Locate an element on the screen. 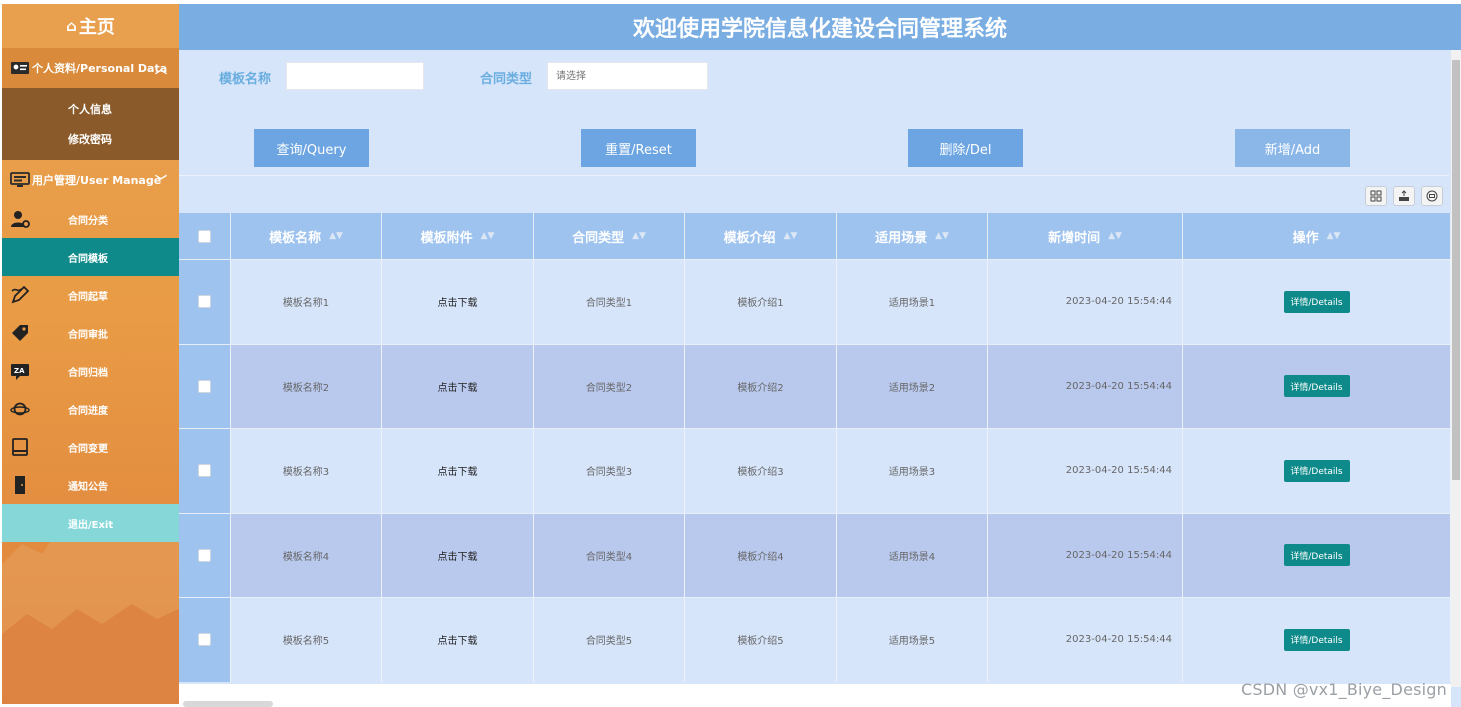 Image resolution: width=1461 pixels, height=707 pixels. cell-template-name: 模板名称1 is located at coordinates (306, 302).